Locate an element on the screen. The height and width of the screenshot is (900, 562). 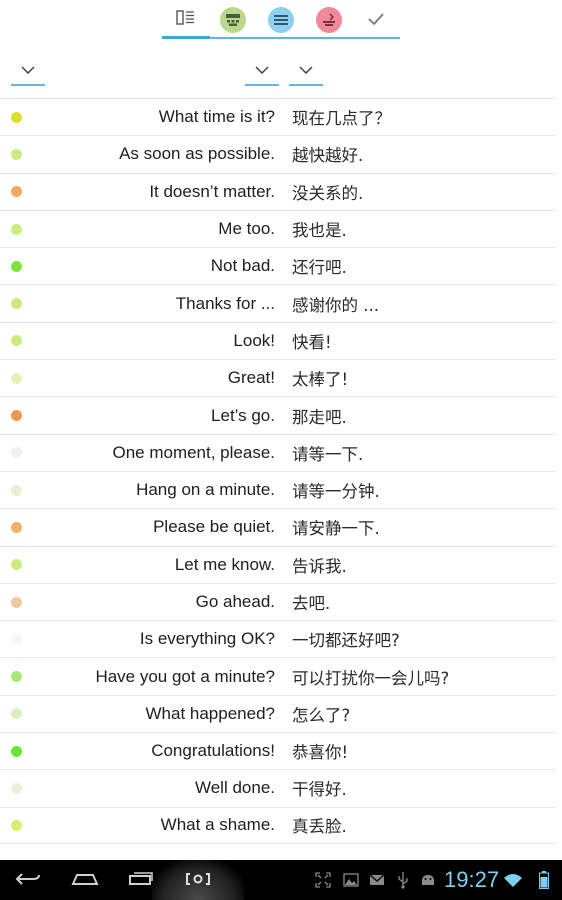
back-button is located at coordinates (28, 880).